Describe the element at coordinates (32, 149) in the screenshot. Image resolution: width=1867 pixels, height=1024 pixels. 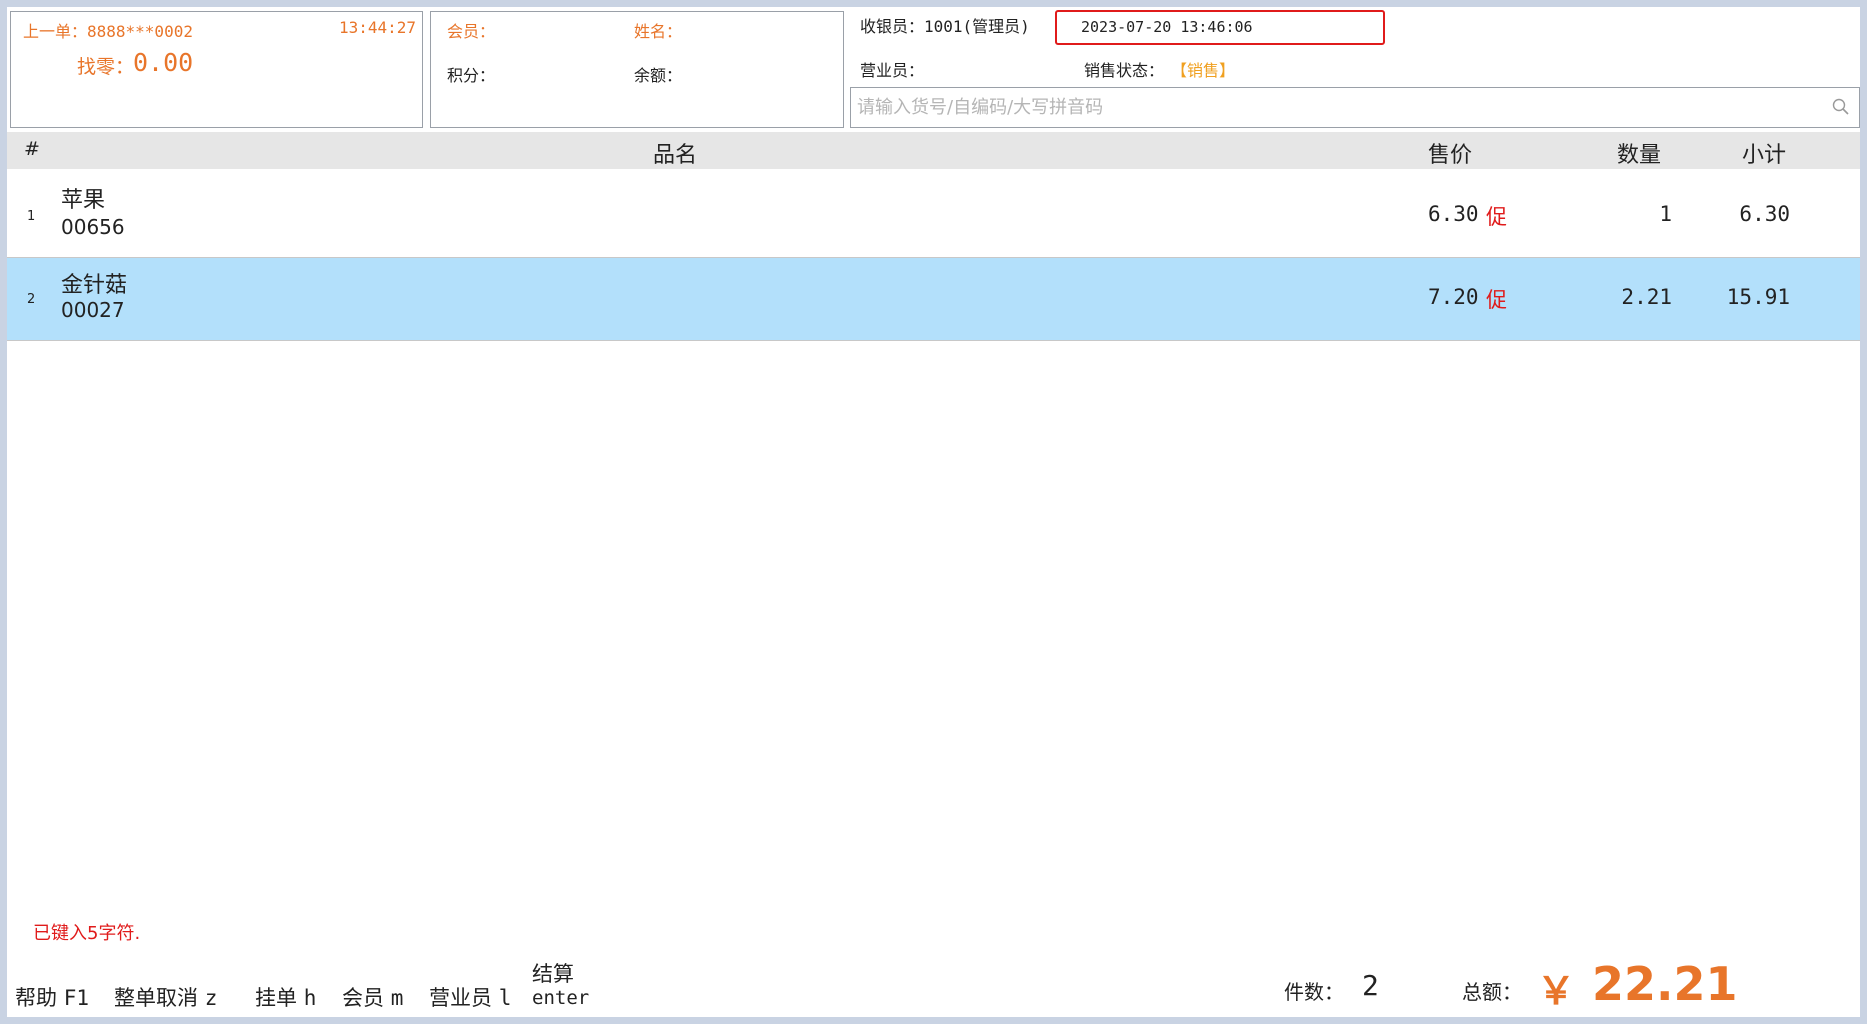
I see `header-index: #` at that location.